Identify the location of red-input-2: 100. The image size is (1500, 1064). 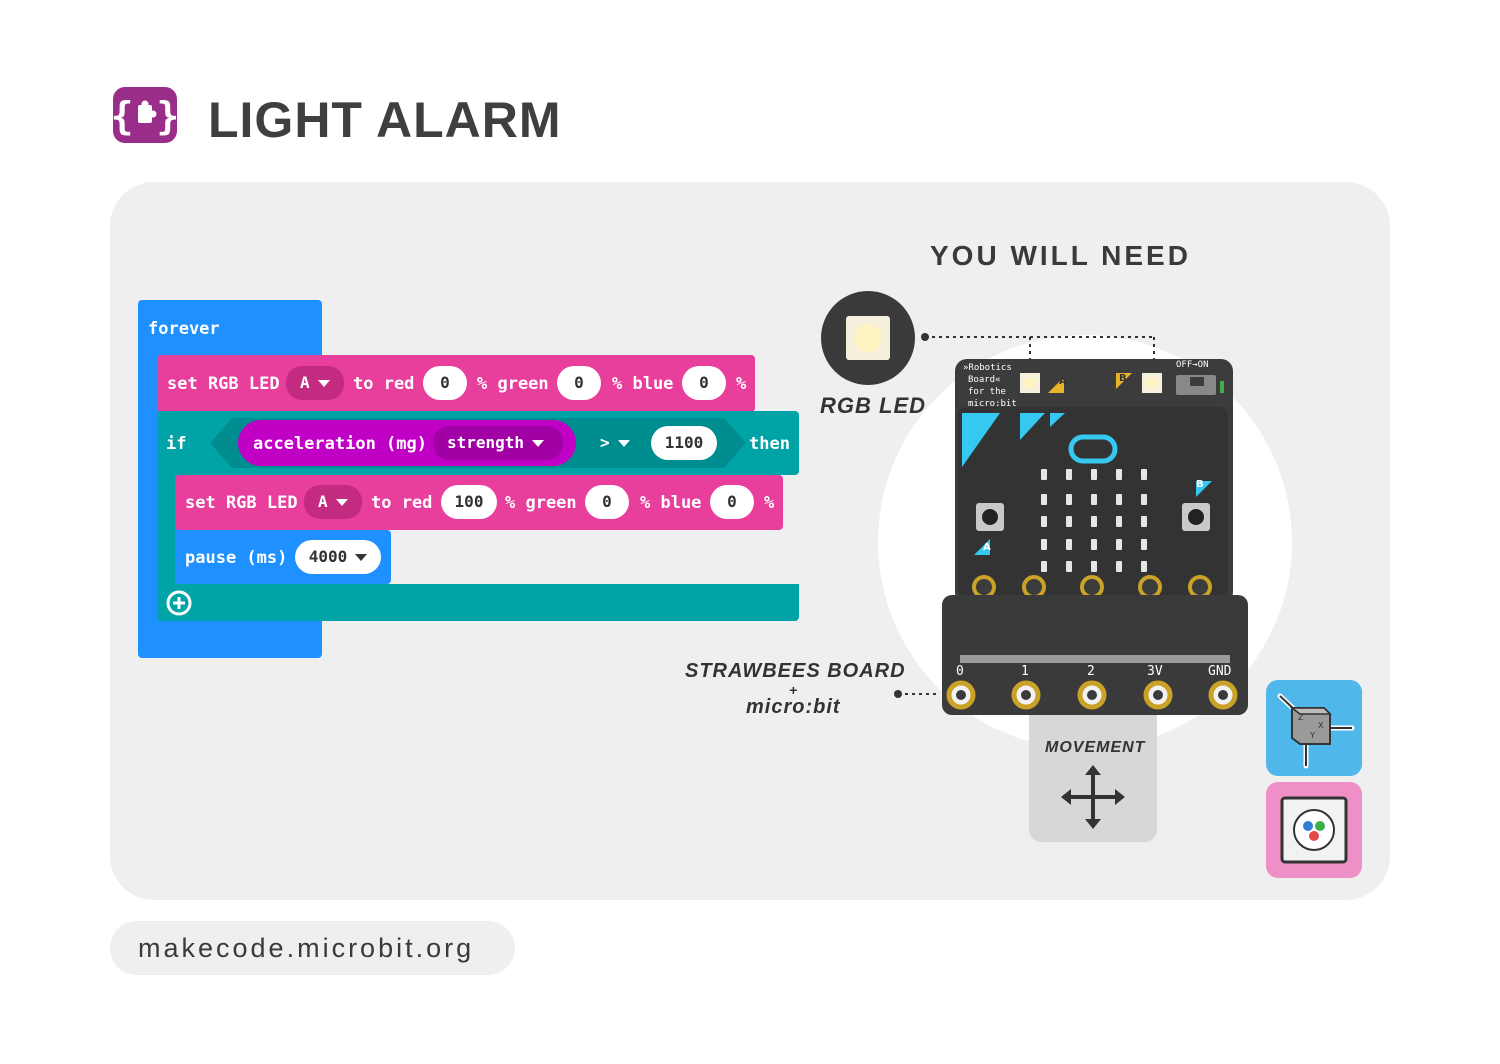
(469, 502).